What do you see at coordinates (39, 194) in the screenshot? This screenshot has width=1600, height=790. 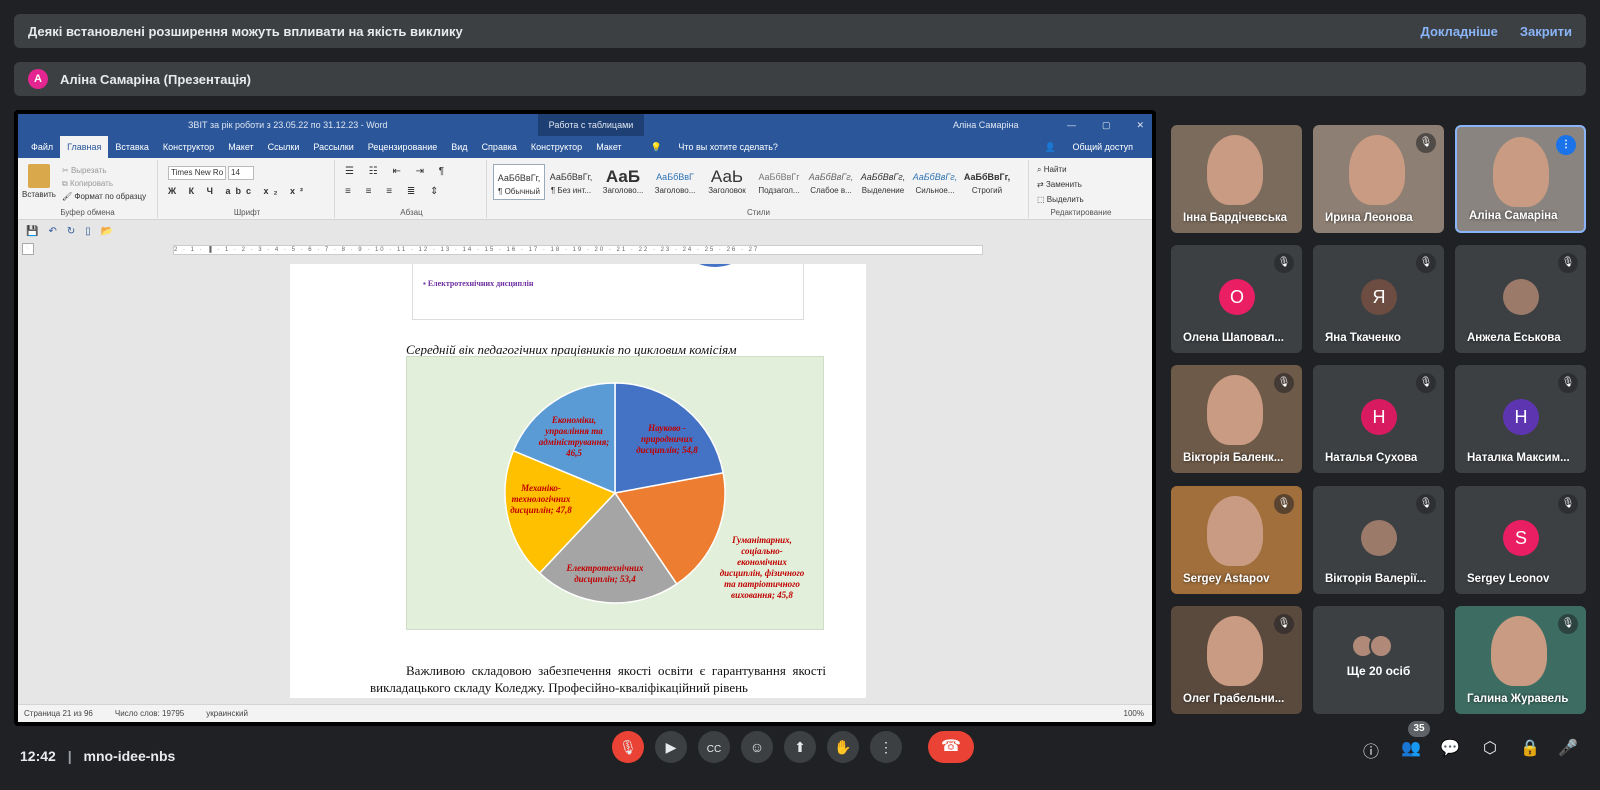 I see `paste-button: Вставить` at bounding box center [39, 194].